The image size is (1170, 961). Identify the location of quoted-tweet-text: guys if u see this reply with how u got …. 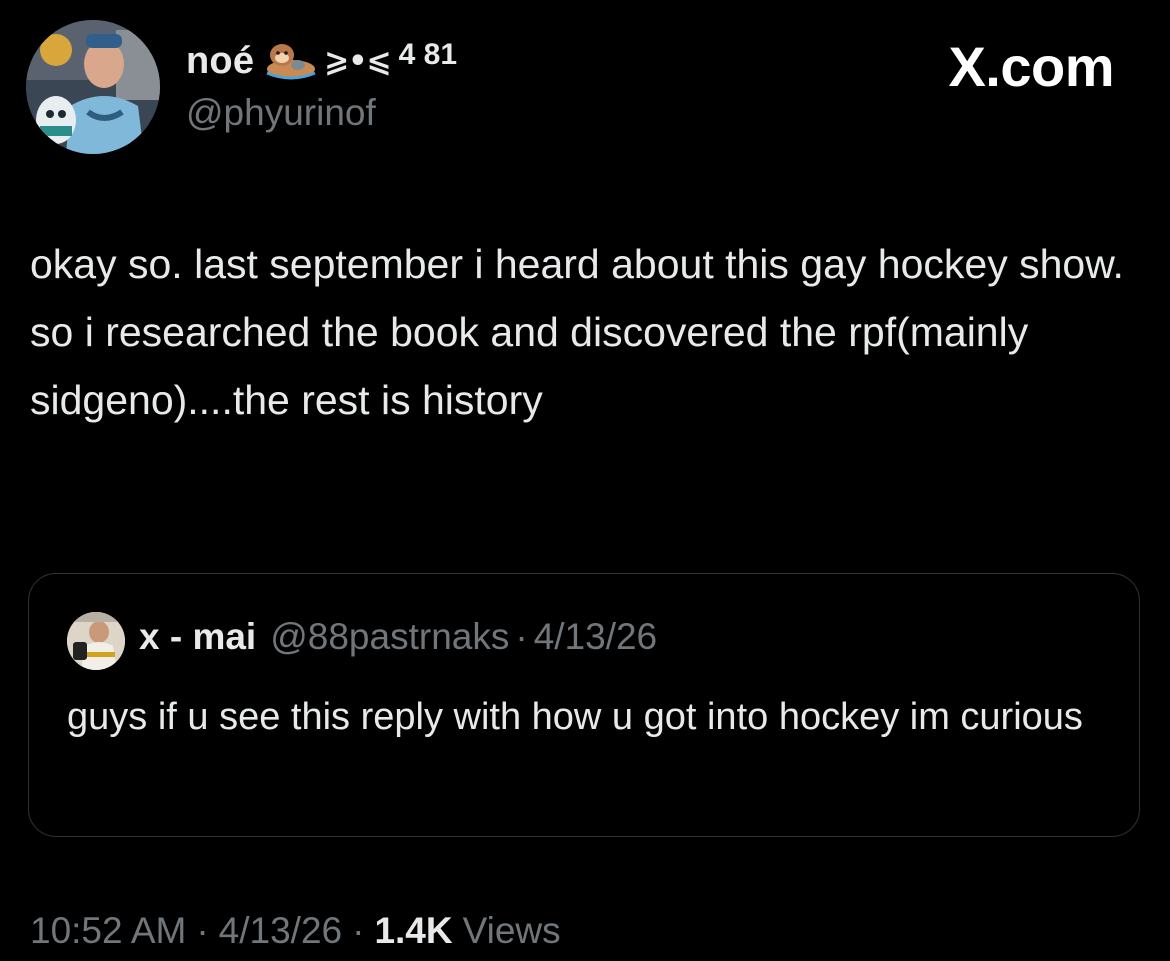
(575, 717).